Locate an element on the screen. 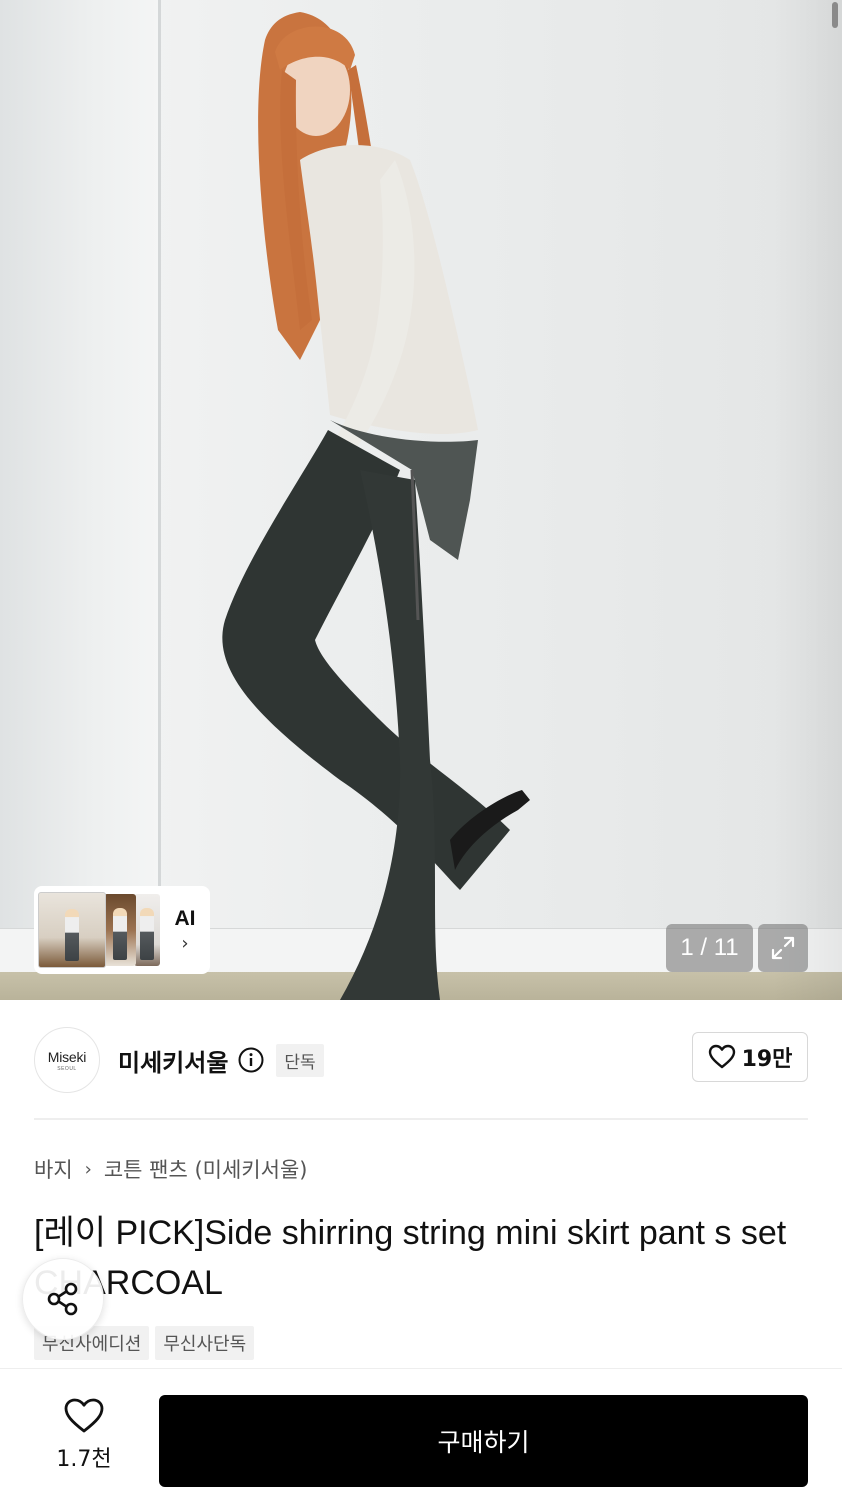 Image resolution: width=842 pixels, height=1500 pixels. exclusive-badge: 단독 is located at coordinates (300, 1060).